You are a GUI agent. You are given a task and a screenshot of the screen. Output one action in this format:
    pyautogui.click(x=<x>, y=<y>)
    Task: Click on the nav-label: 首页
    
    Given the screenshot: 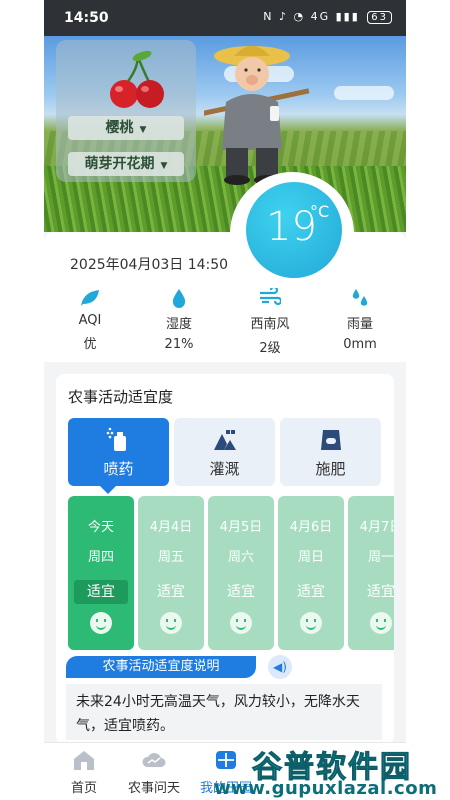 What is the action you would take?
    pyautogui.click(x=83, y=788)
    